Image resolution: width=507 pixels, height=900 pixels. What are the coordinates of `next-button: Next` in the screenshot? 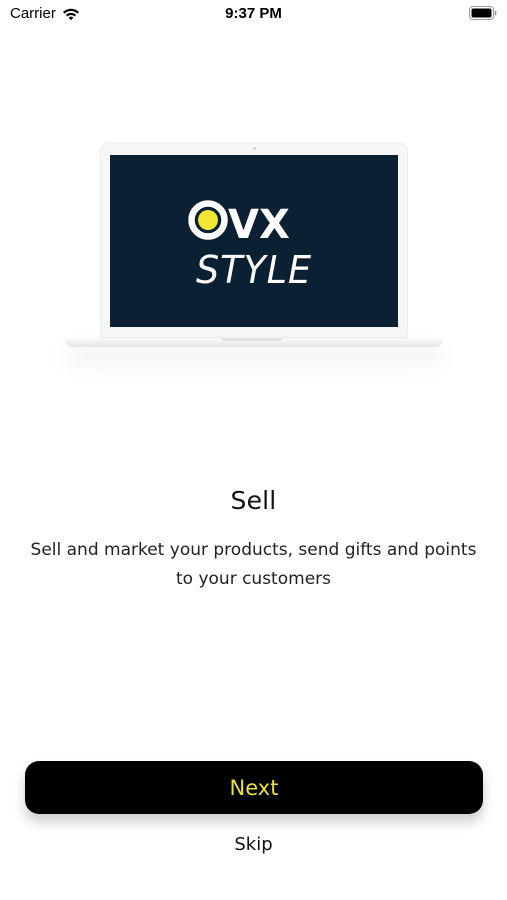 It's located at (254, 787).